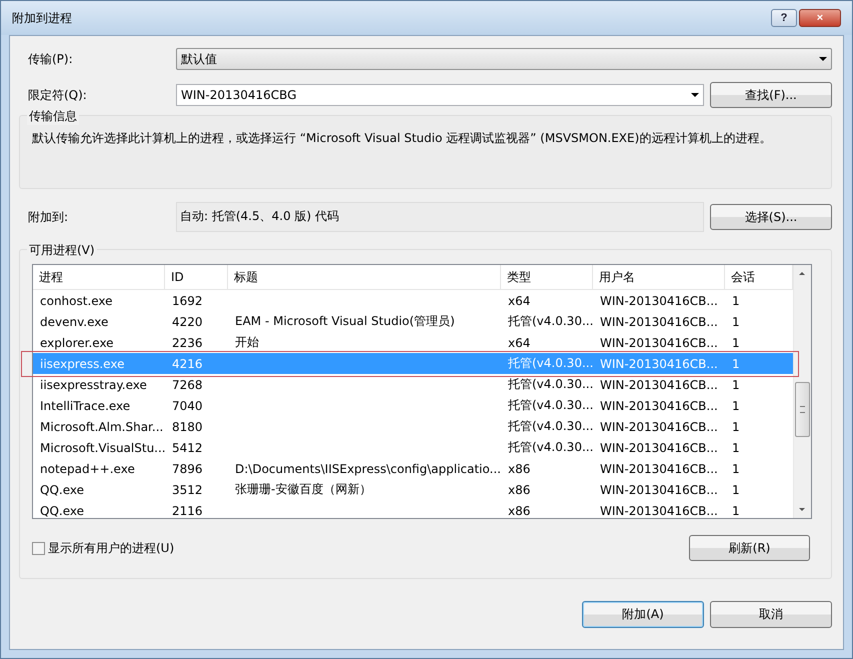 The height and width of the screenshot is (659, 853). I want to click on table-cell: 开始, so click(247, 342).